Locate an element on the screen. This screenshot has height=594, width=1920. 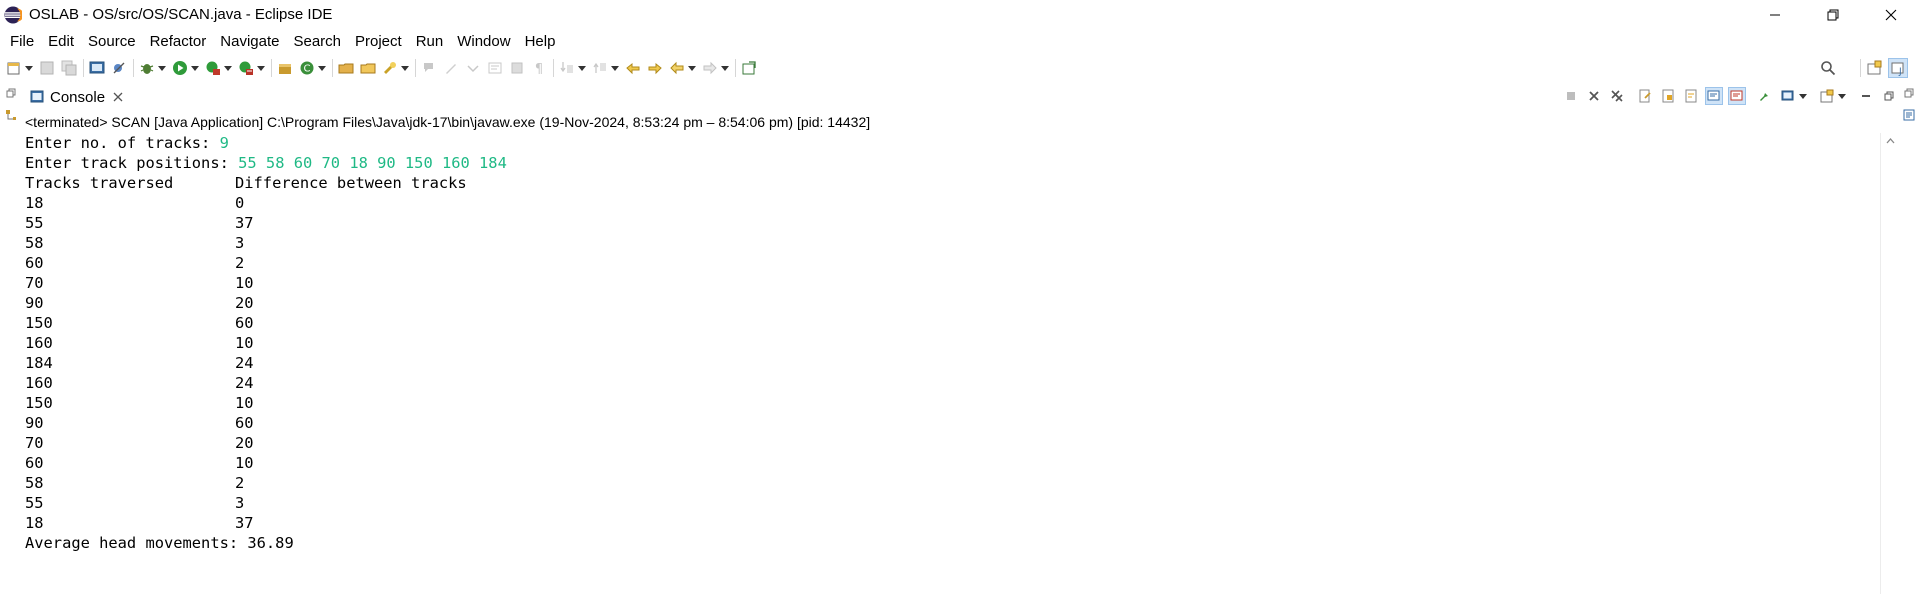
edit-nav-icon is located at coordinates (655, 68).